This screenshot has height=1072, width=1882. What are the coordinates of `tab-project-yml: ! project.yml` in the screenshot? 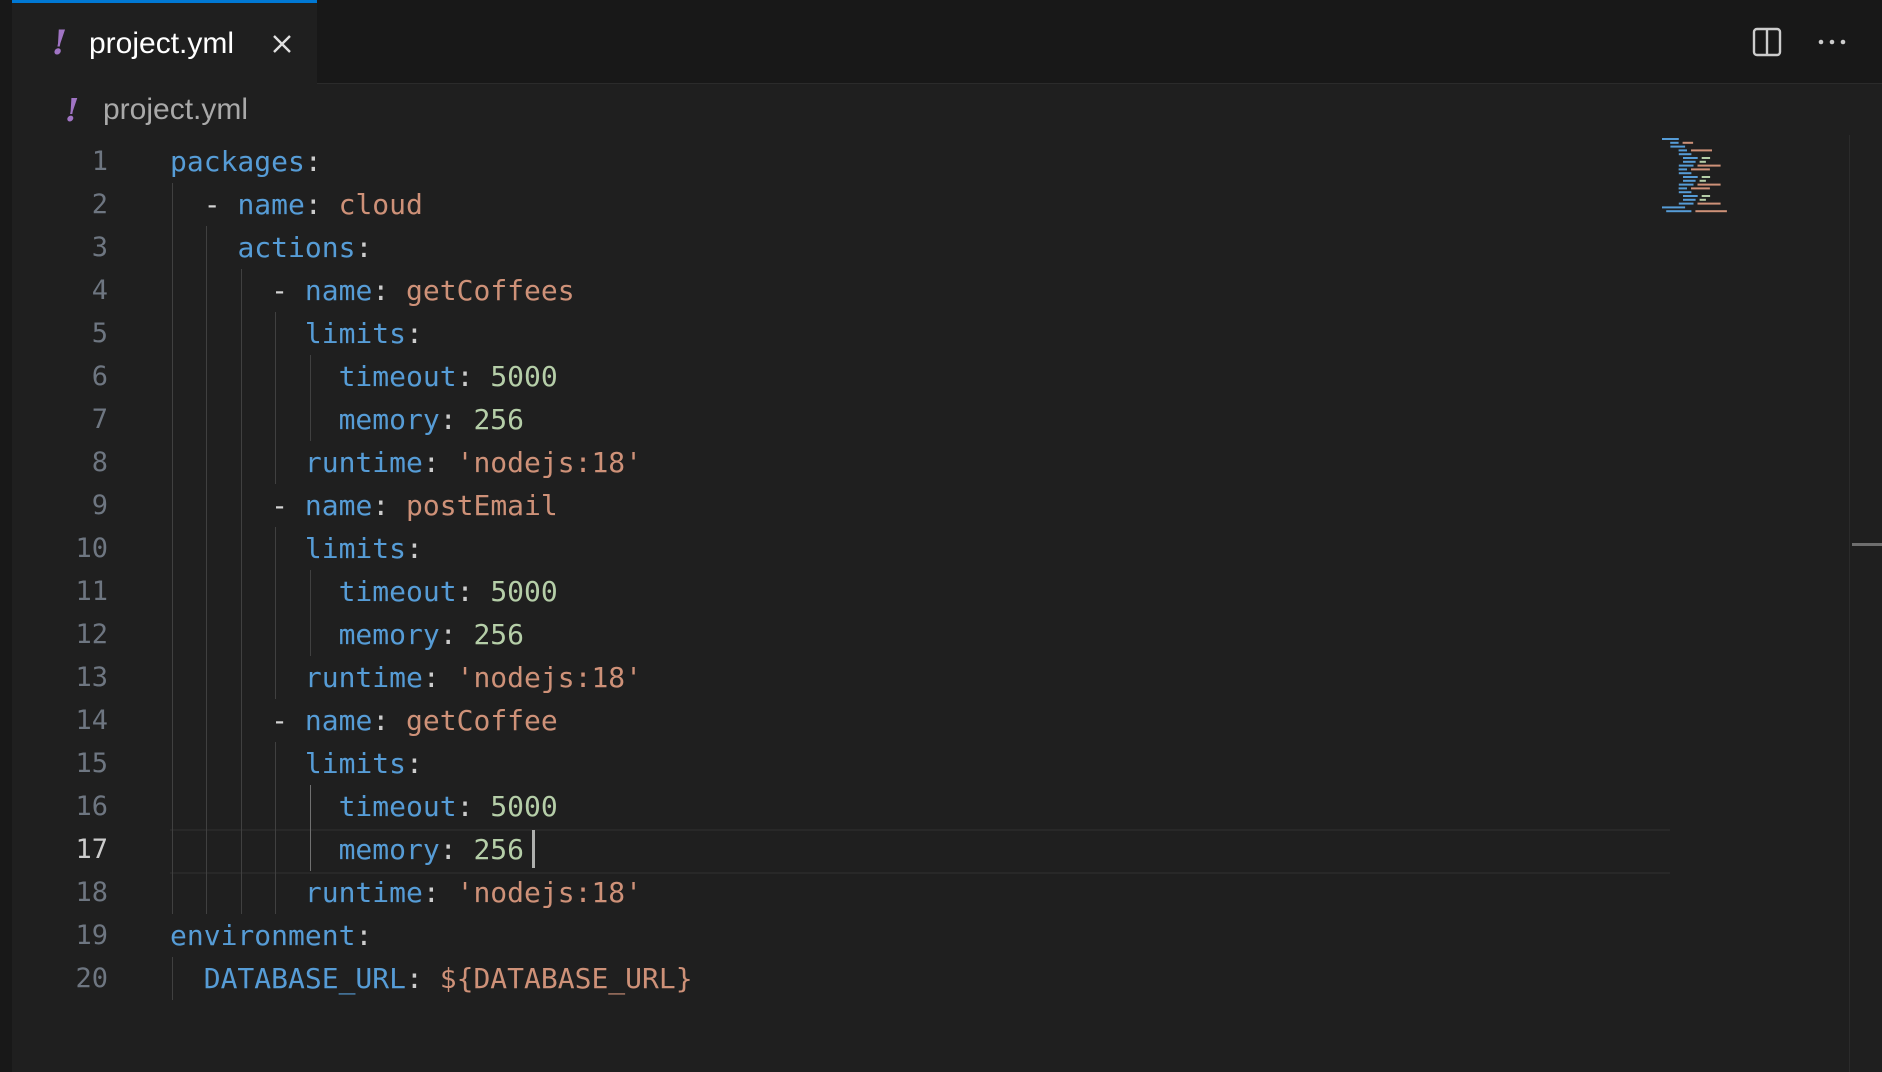 It's located at (164, 42).